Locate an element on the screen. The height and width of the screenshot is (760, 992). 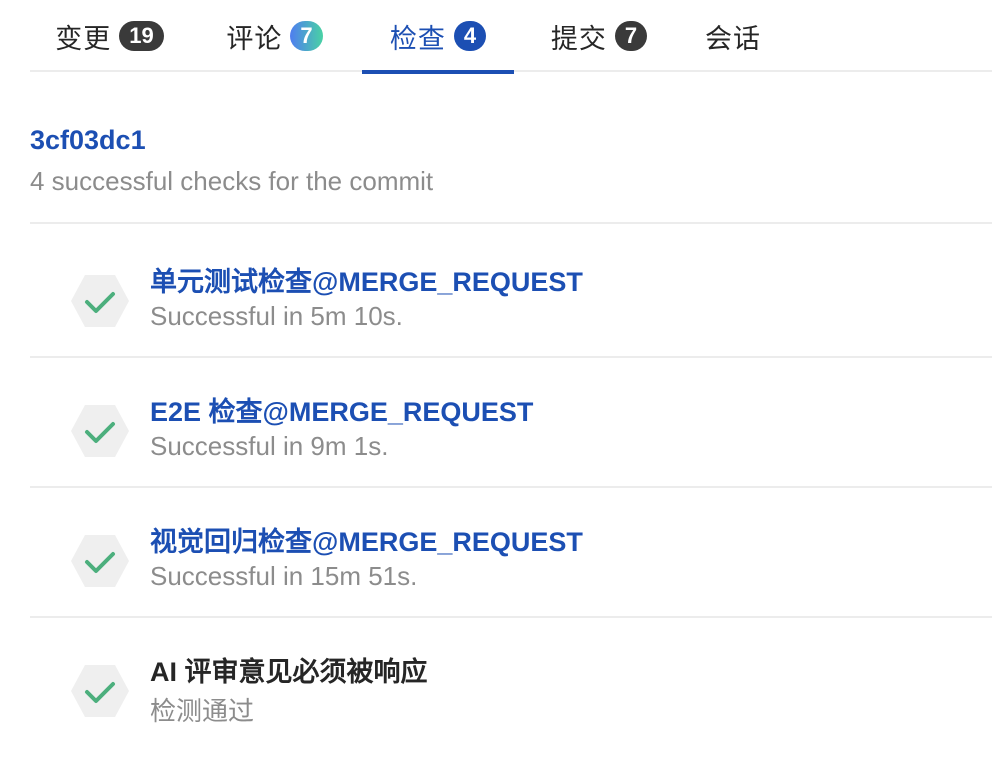
commit-hash-link: 3cf03dc1 is located at coordinates (88, 140).